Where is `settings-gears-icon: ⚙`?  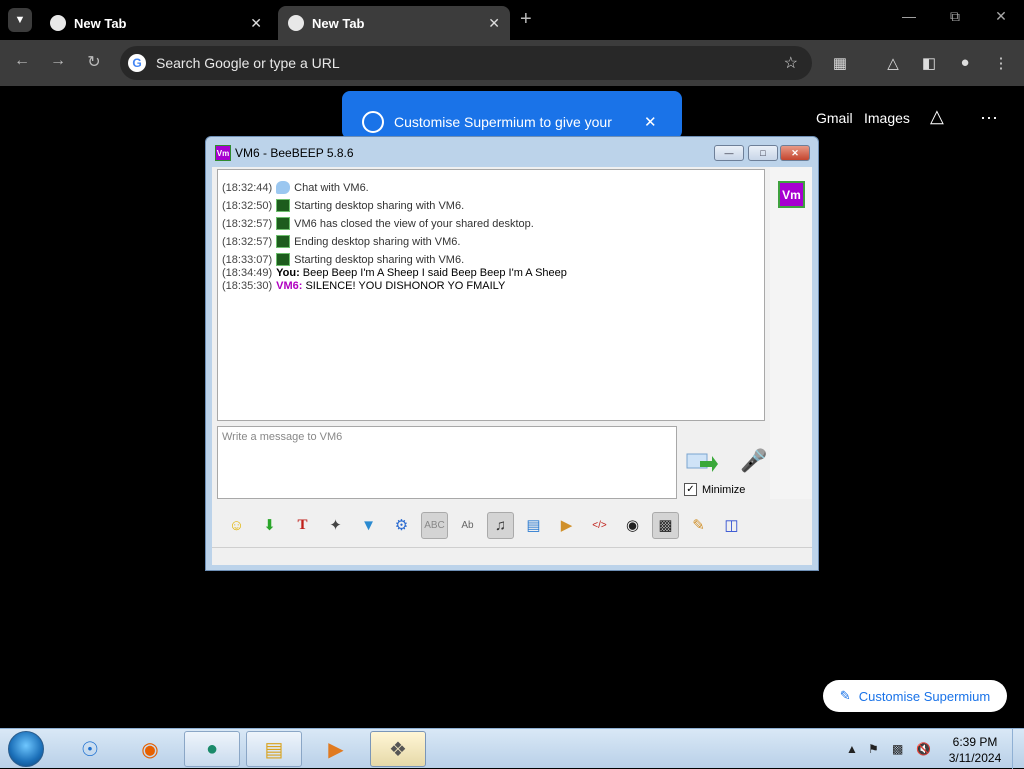
settings-gears-icon: ⚙ is located at coordinates (401, 525).